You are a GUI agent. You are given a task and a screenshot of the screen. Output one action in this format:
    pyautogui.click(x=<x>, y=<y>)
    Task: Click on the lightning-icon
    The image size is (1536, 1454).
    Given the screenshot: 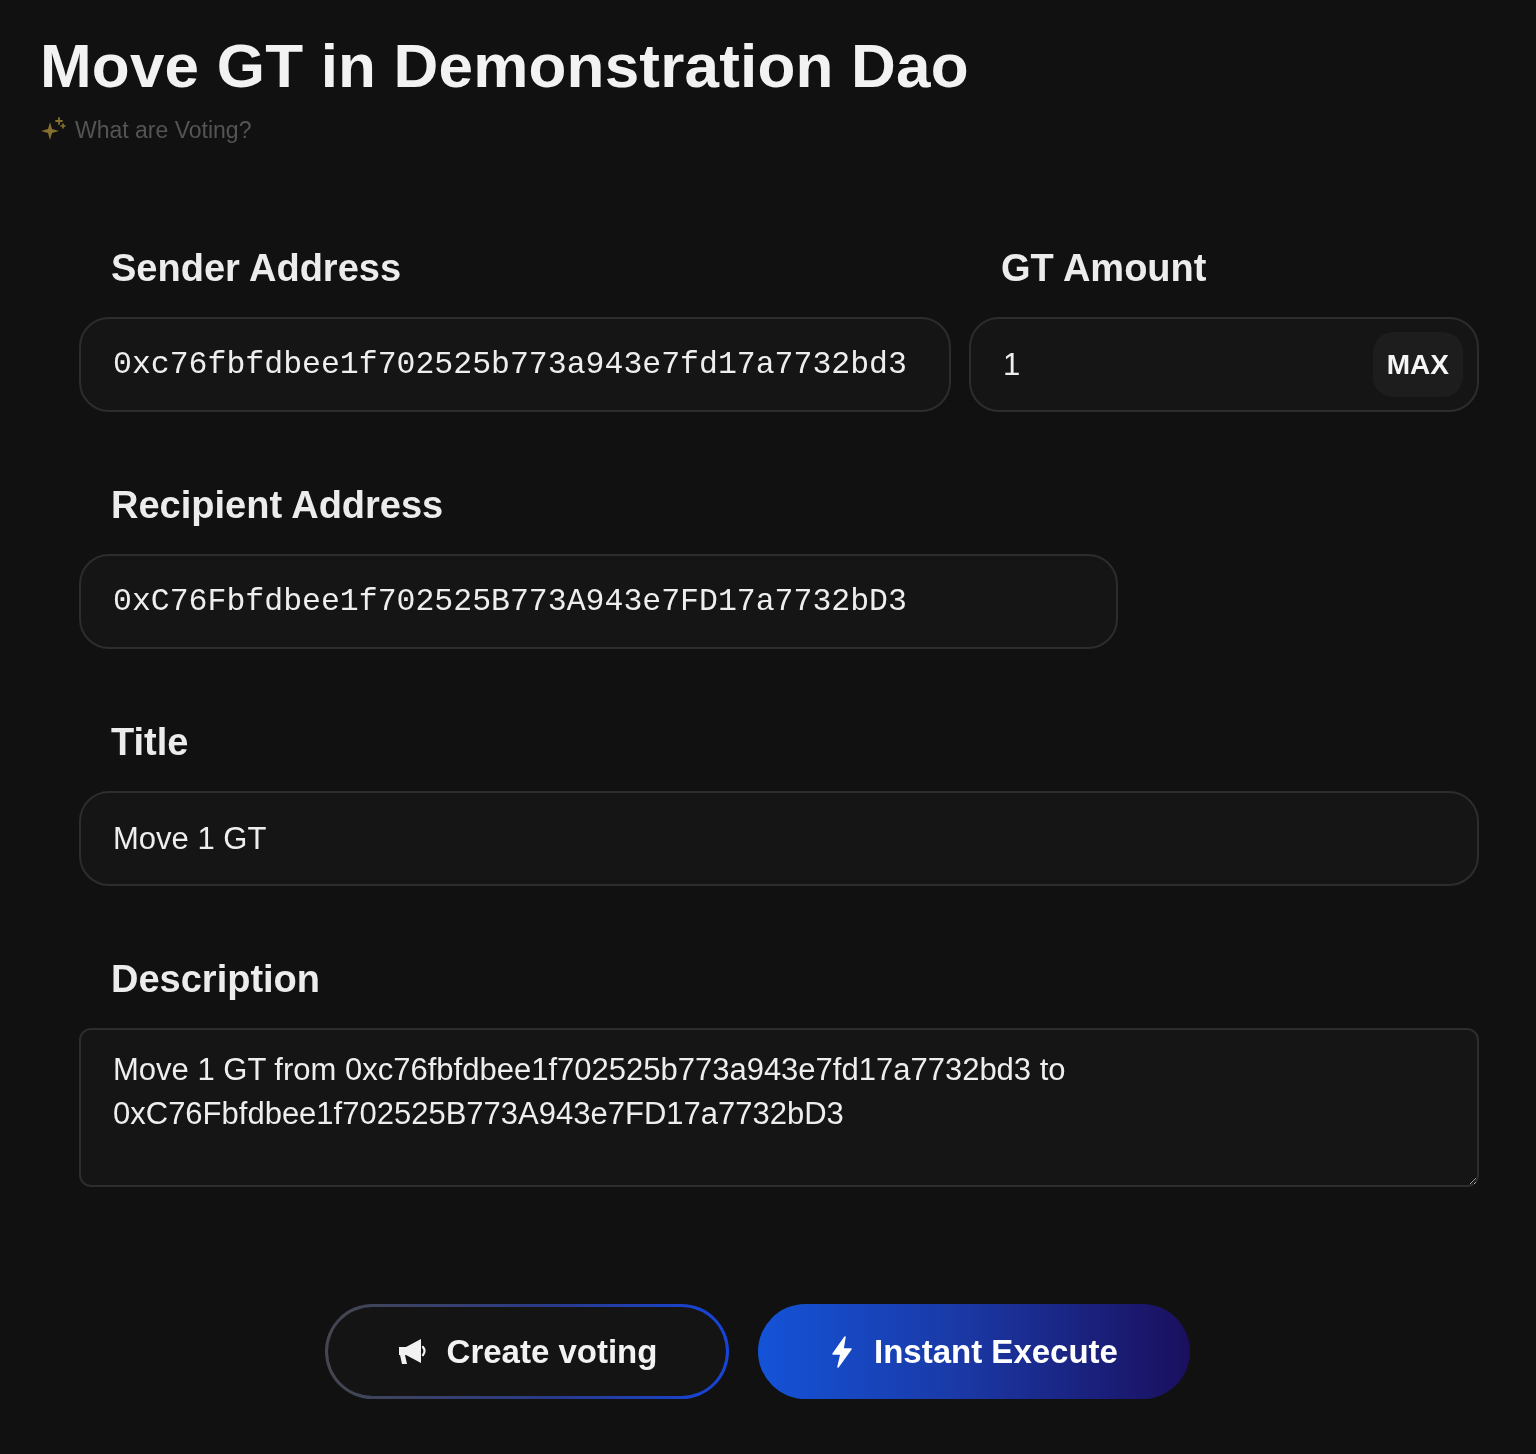 What is the action you would take?
    pyautogui.click(x=842, y=1351)
    